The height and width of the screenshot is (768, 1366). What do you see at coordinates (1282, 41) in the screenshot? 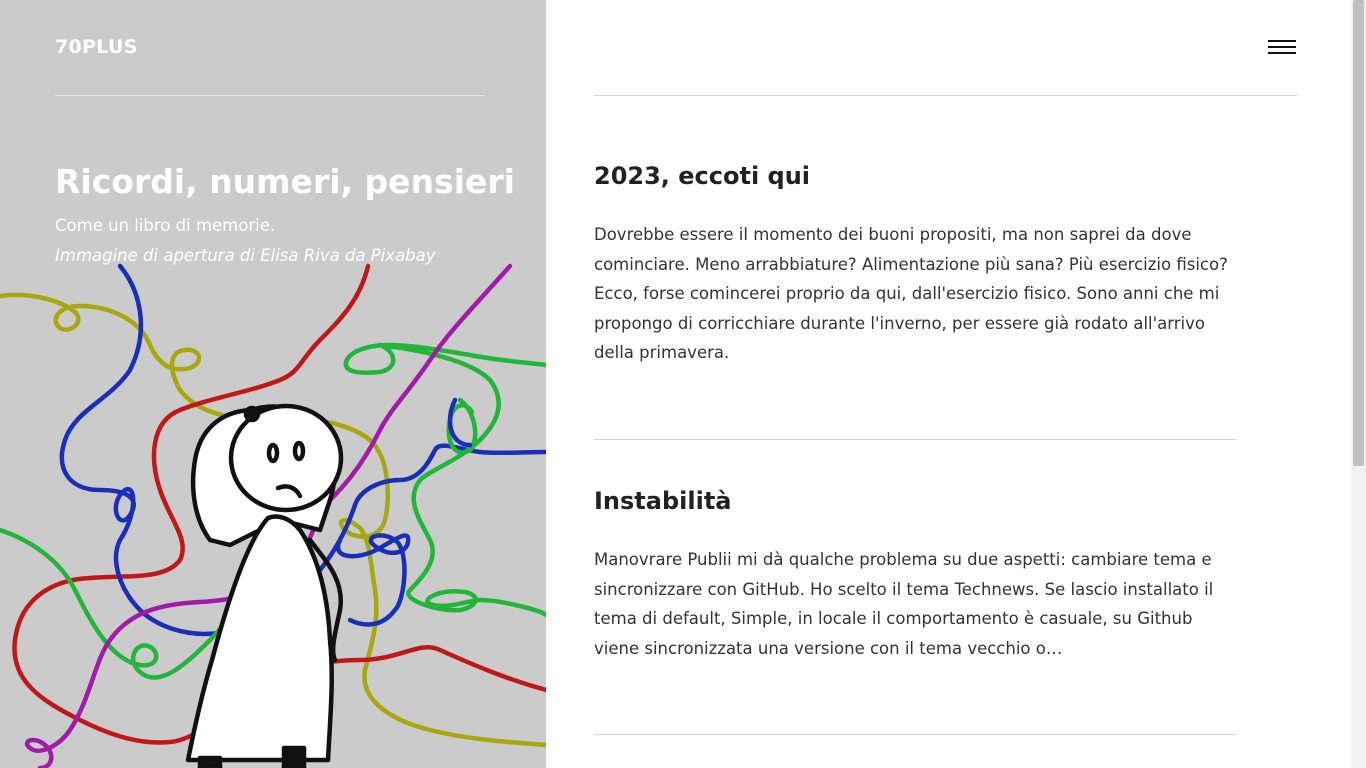
I see `menu-bar-top` at bounding box center [1282, 41].